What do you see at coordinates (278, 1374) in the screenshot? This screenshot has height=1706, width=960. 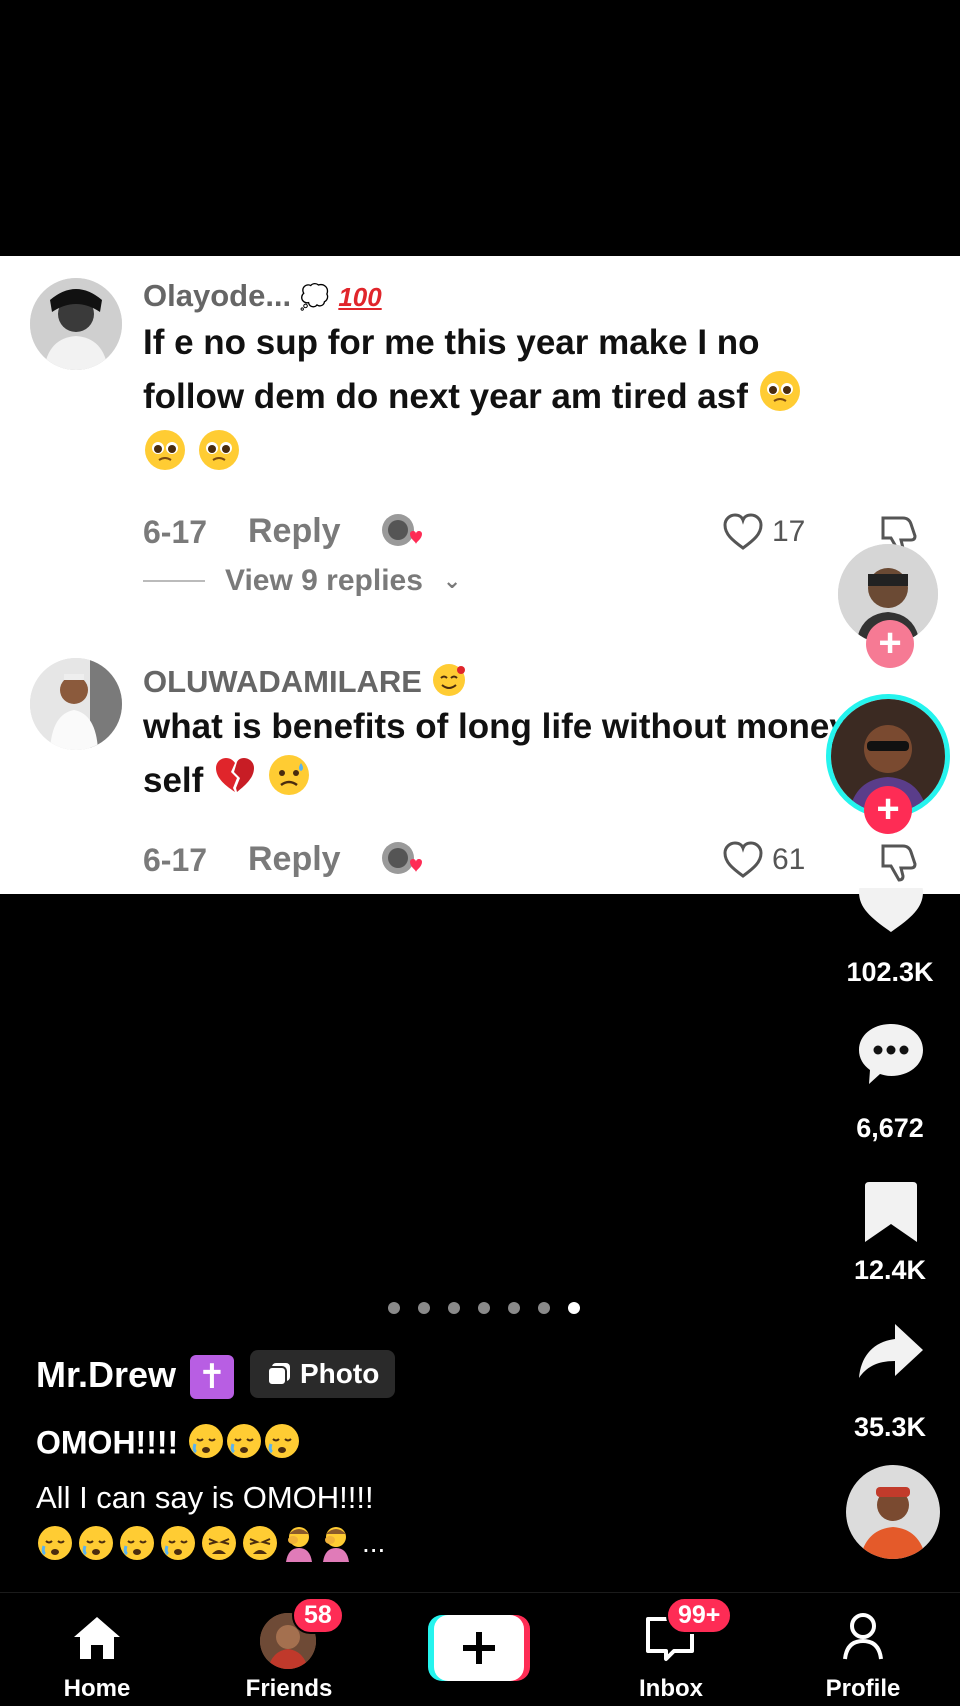 I see `photo-icon` at bounding box center [278, 1374].